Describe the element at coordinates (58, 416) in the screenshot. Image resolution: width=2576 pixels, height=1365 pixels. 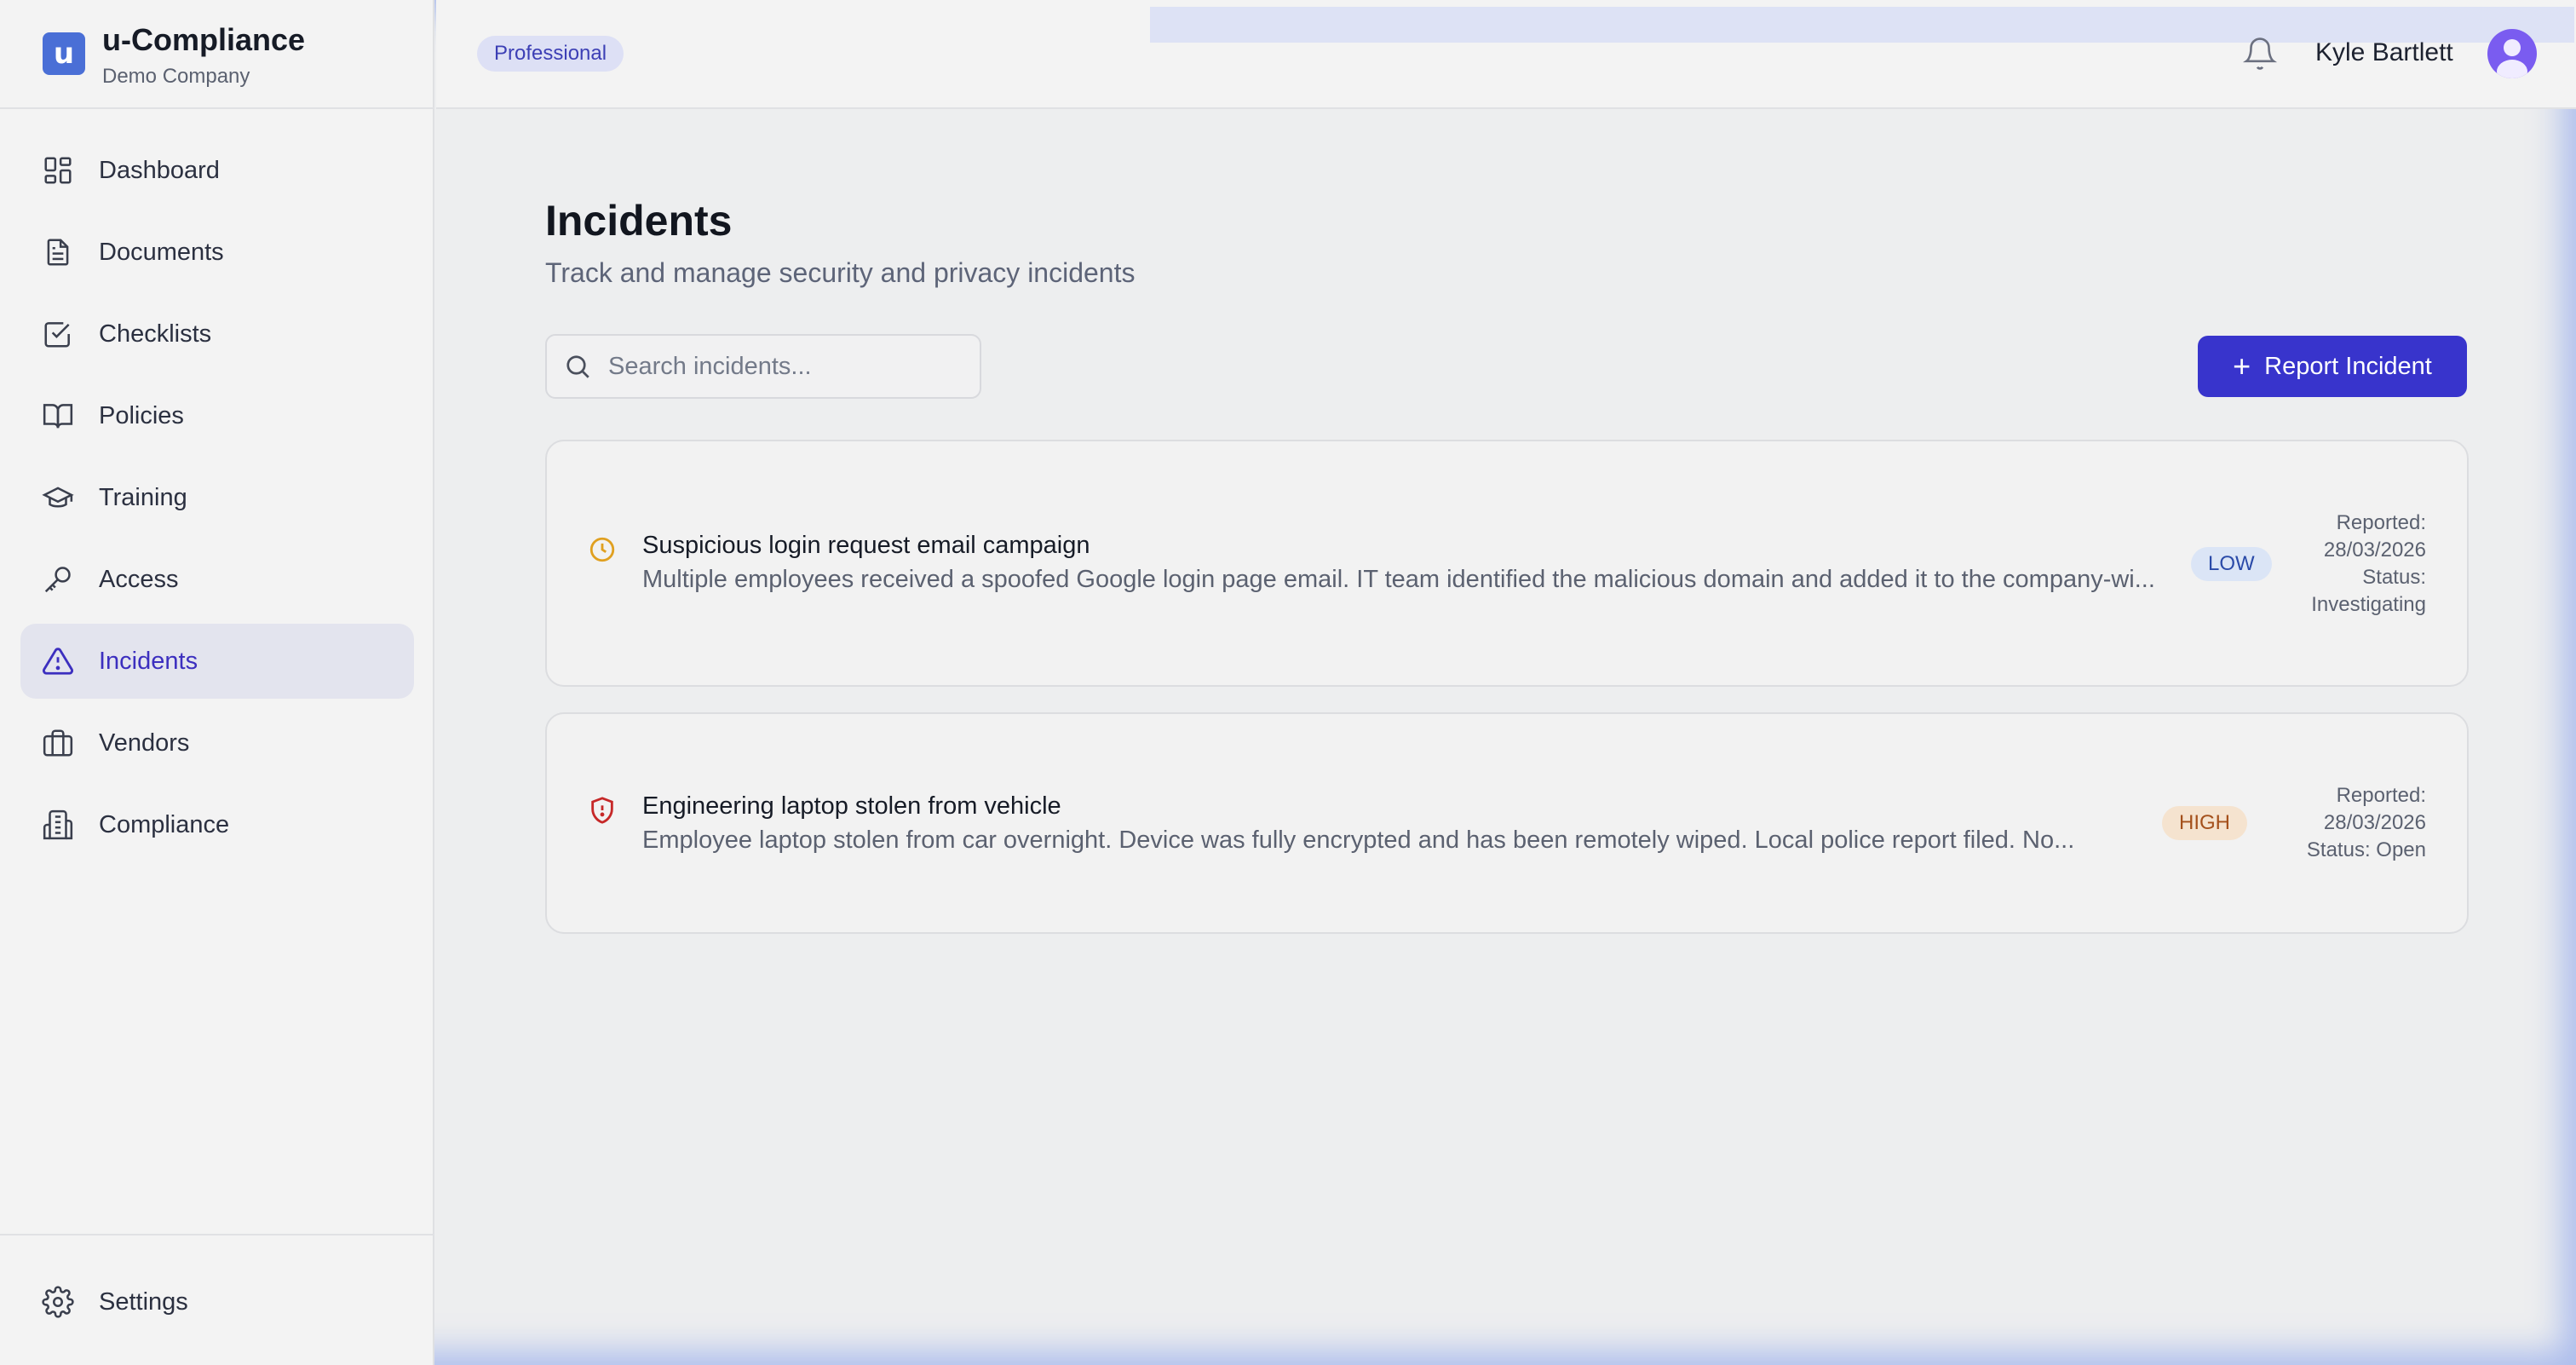
I see `book-icon` at that location.